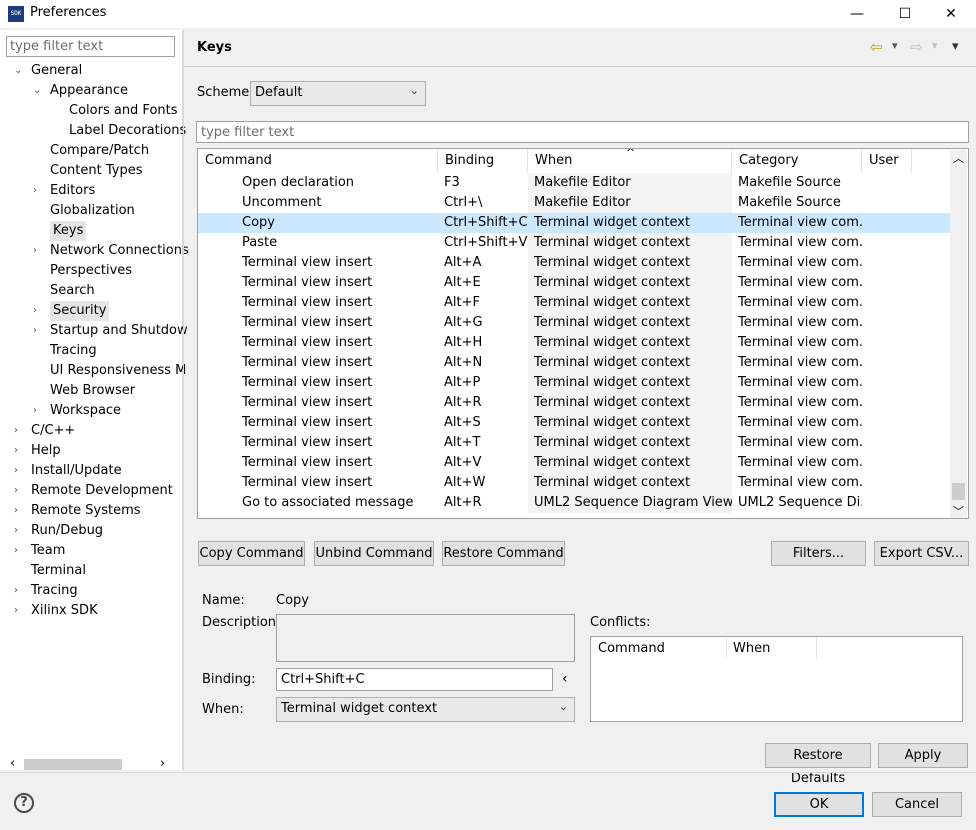 This screenshot has height=830, width=976. I want to click on tree-item: › Network Connections, so click(94, 251).